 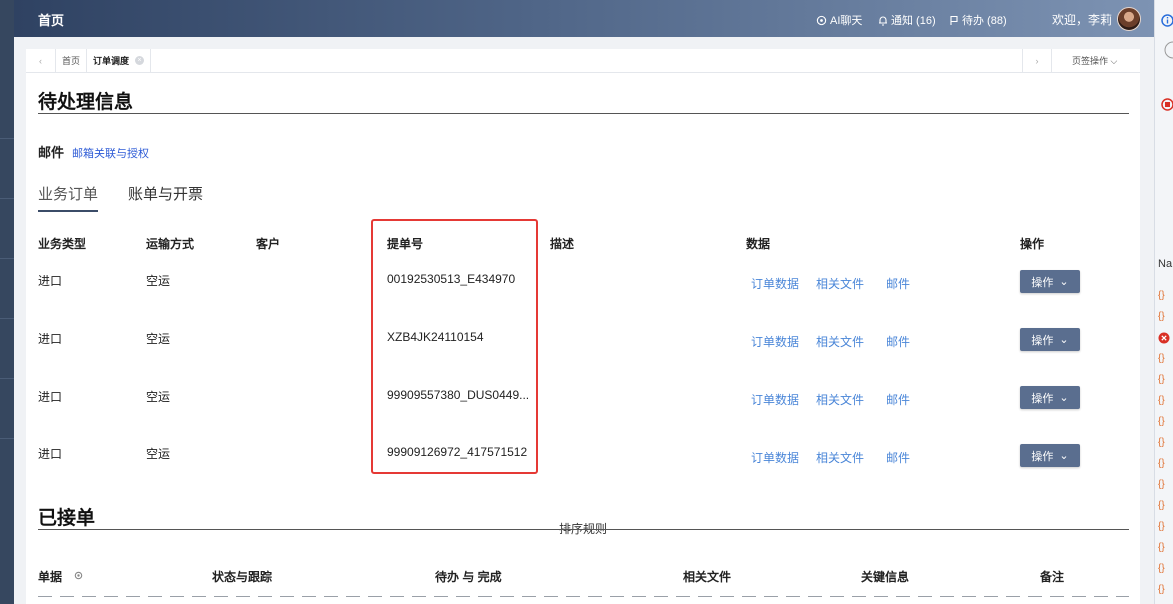 I want to click on col-header-desc: 描述, so click(x=562, y=244).